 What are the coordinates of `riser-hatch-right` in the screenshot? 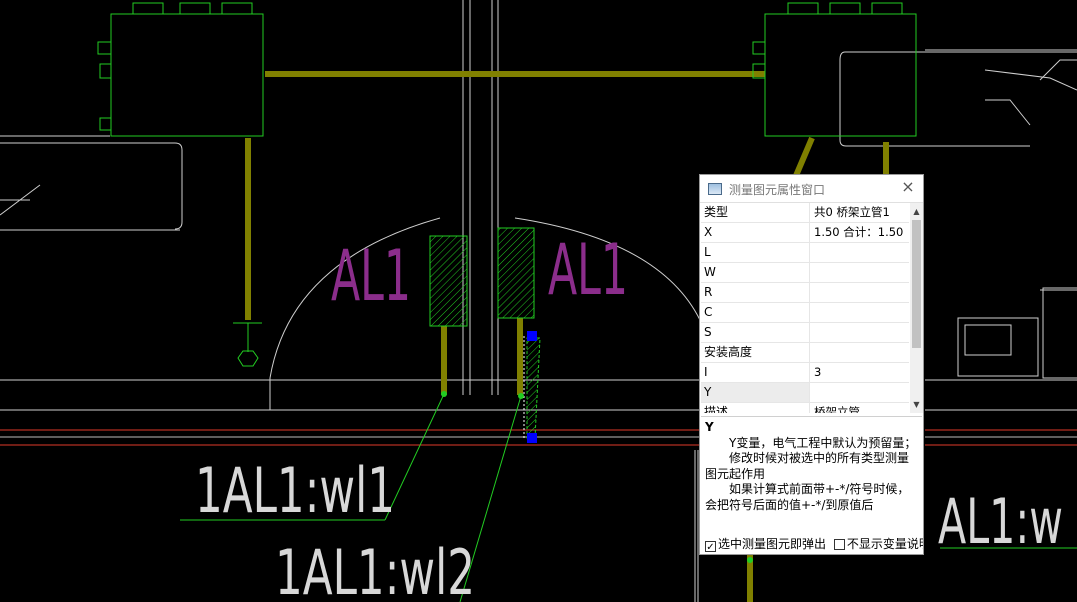 It's located at (516, 273).